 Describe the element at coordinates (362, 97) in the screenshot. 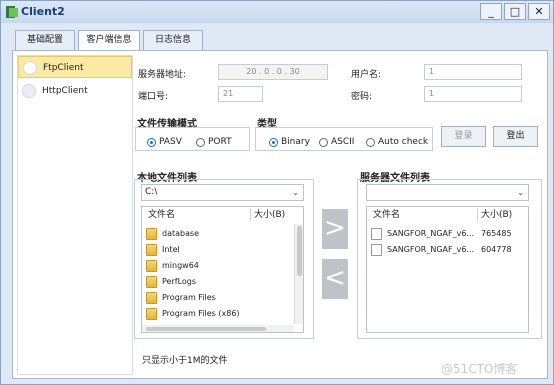

I see `password-label: 密码:` at that location.